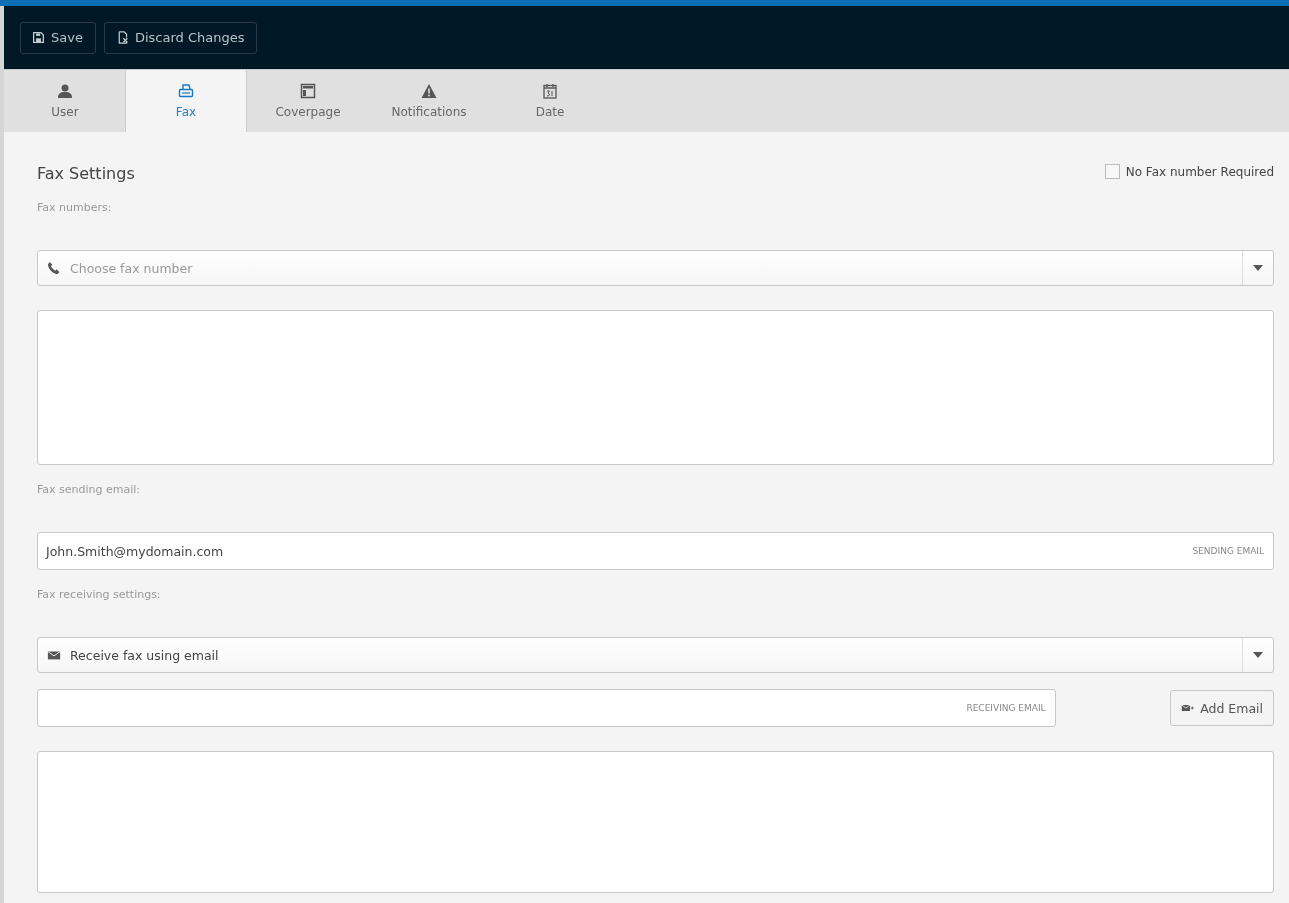 Image resolution: width=1289 pixels, height=903 pixels. Describe the element at coordinates (186, 101) in the screenshot. I see `tab: Fax` at that location.